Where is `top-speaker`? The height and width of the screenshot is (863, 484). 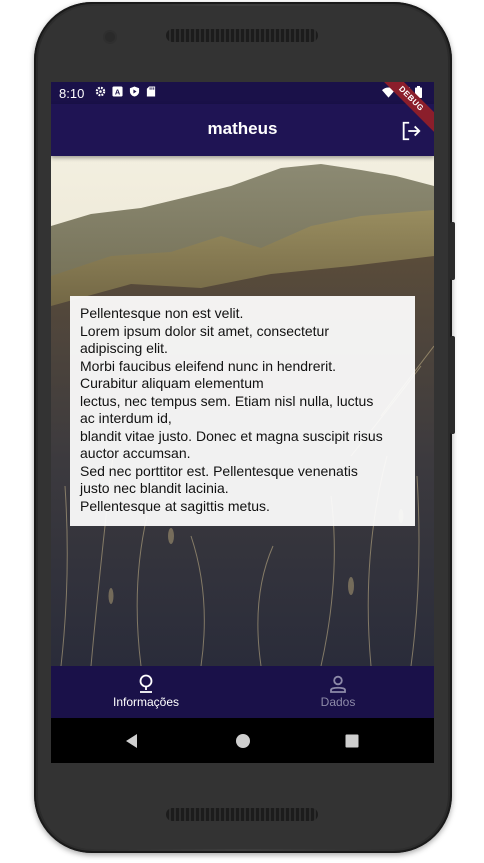 top-speaker is located at coordinates (242, 35).